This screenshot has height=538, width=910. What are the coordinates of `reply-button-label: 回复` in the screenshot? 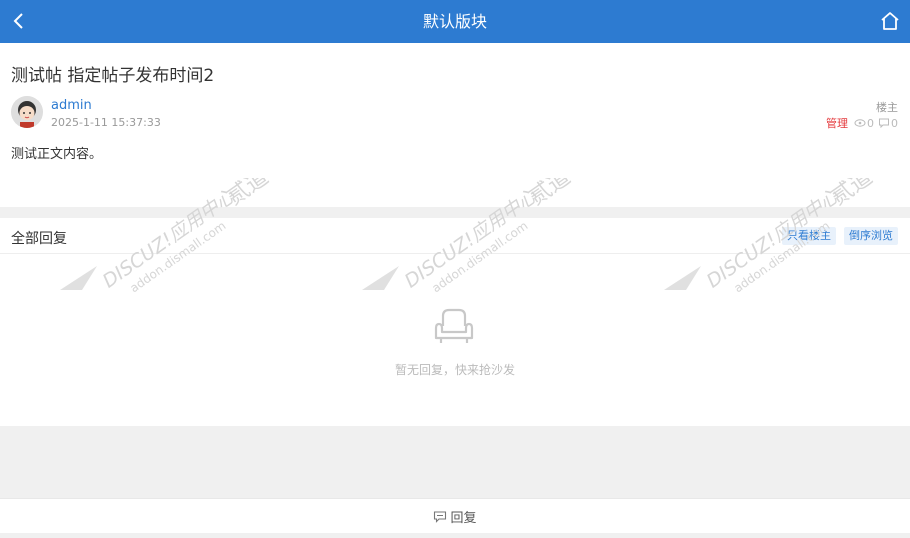 It's located at (463, 518).